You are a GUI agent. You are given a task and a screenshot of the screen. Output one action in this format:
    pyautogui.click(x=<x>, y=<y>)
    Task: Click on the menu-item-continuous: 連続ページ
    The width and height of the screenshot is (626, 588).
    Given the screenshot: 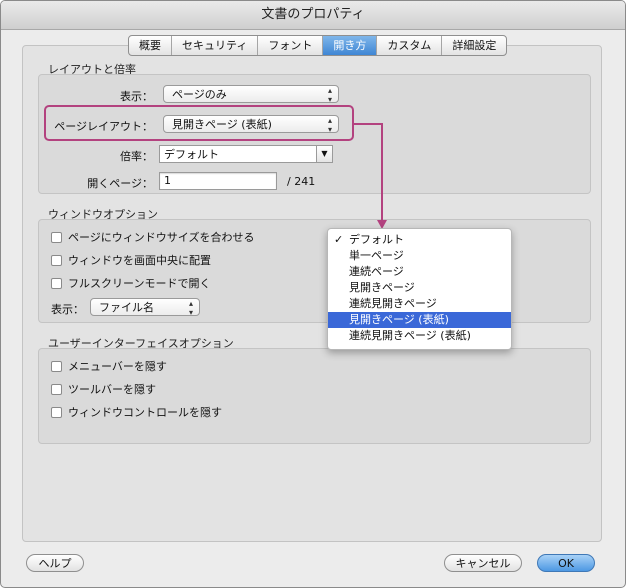 What is the action you would take?
    pyautogui.click(x=419, y=272)
    